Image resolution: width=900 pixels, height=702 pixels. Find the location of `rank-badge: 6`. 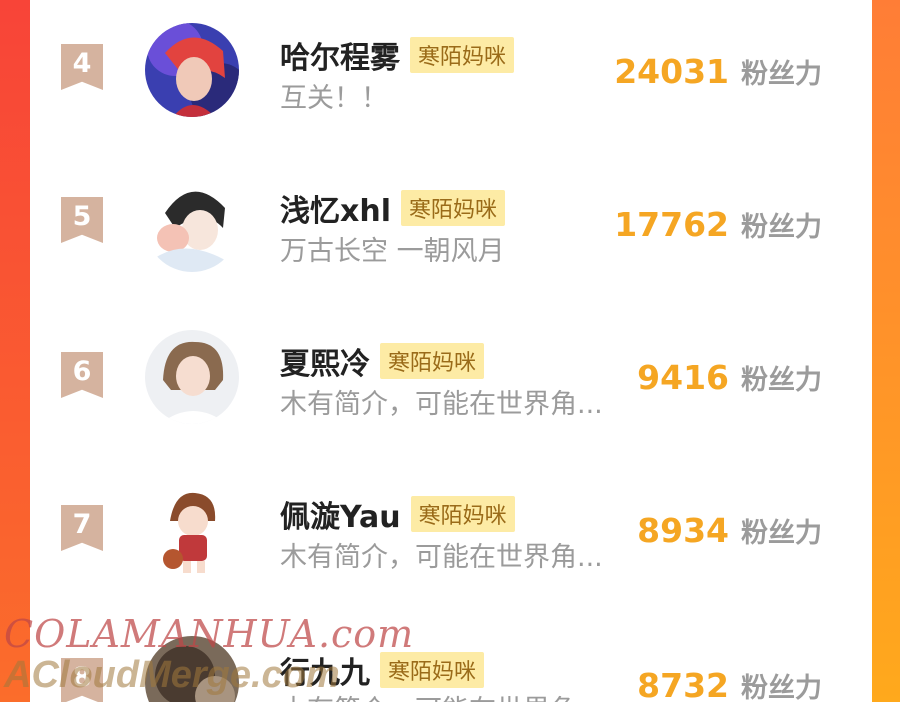

rank-badge: 6 is located at coordinates (82, 375).